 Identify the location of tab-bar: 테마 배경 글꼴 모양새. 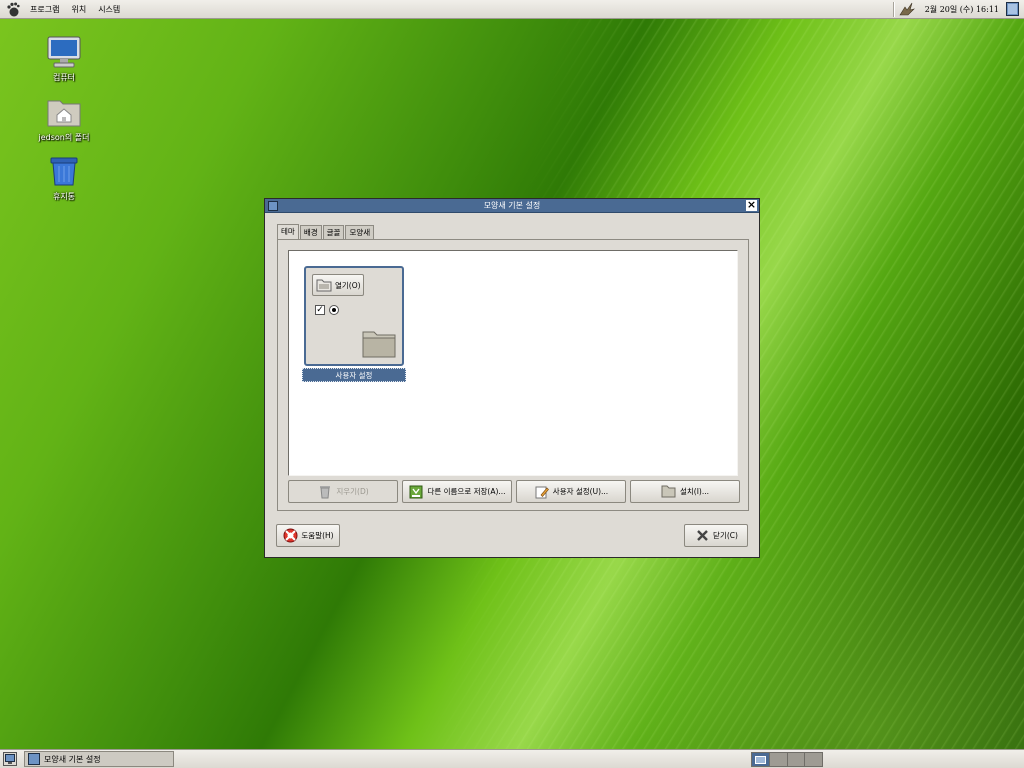
(326, 231).